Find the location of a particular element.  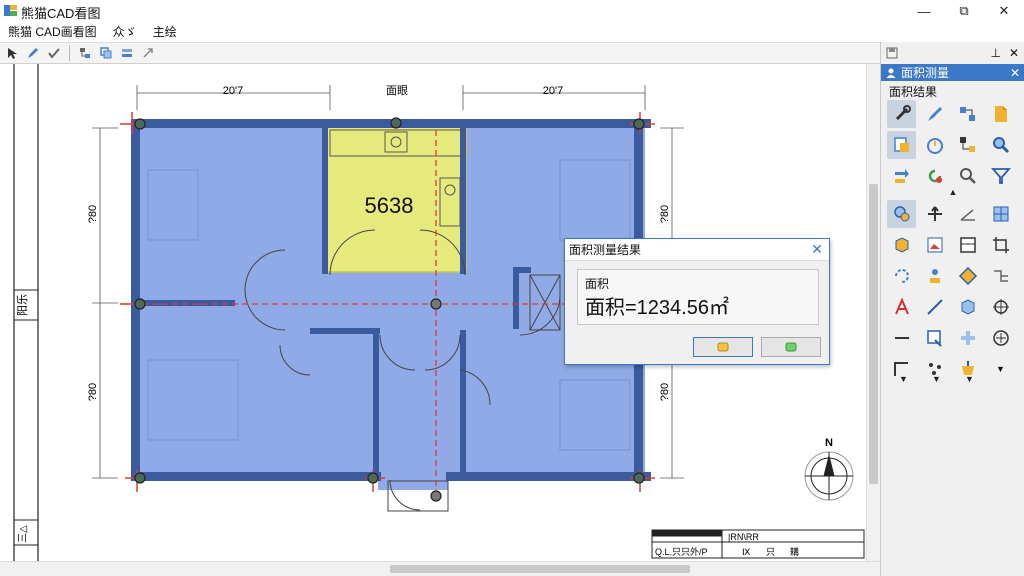

grid-tool is located at coordinates (1000, 214).